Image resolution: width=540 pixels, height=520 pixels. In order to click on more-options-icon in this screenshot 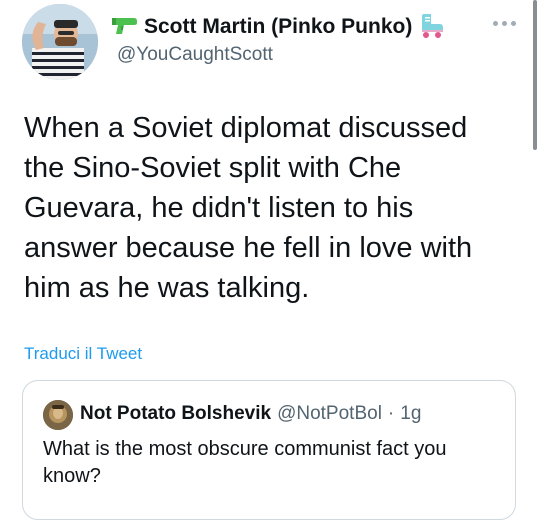, I will do `click(506, 23)`.